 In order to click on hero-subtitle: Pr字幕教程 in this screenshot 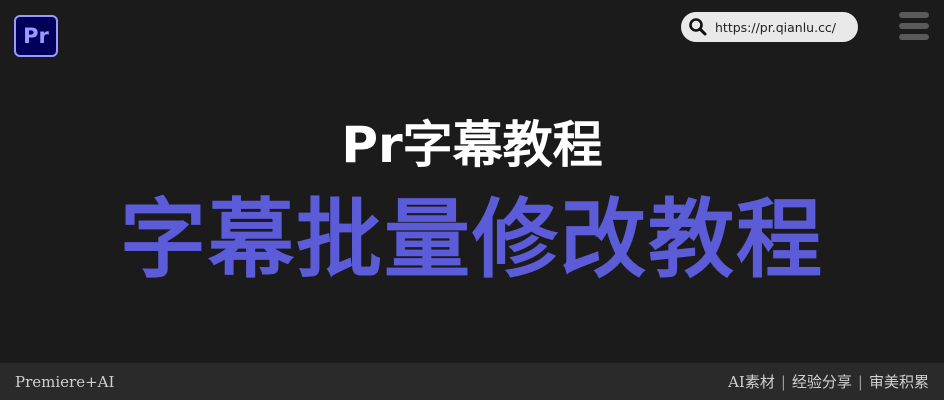, I will do `click(472, 145)`.